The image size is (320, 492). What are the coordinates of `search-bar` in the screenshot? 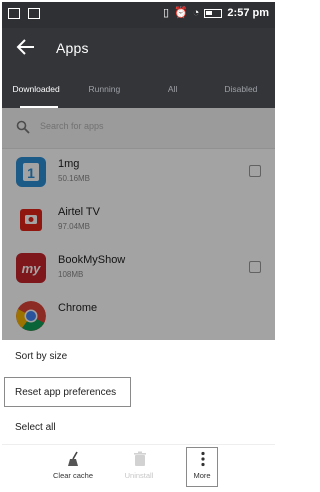 It's located at (138, 128).